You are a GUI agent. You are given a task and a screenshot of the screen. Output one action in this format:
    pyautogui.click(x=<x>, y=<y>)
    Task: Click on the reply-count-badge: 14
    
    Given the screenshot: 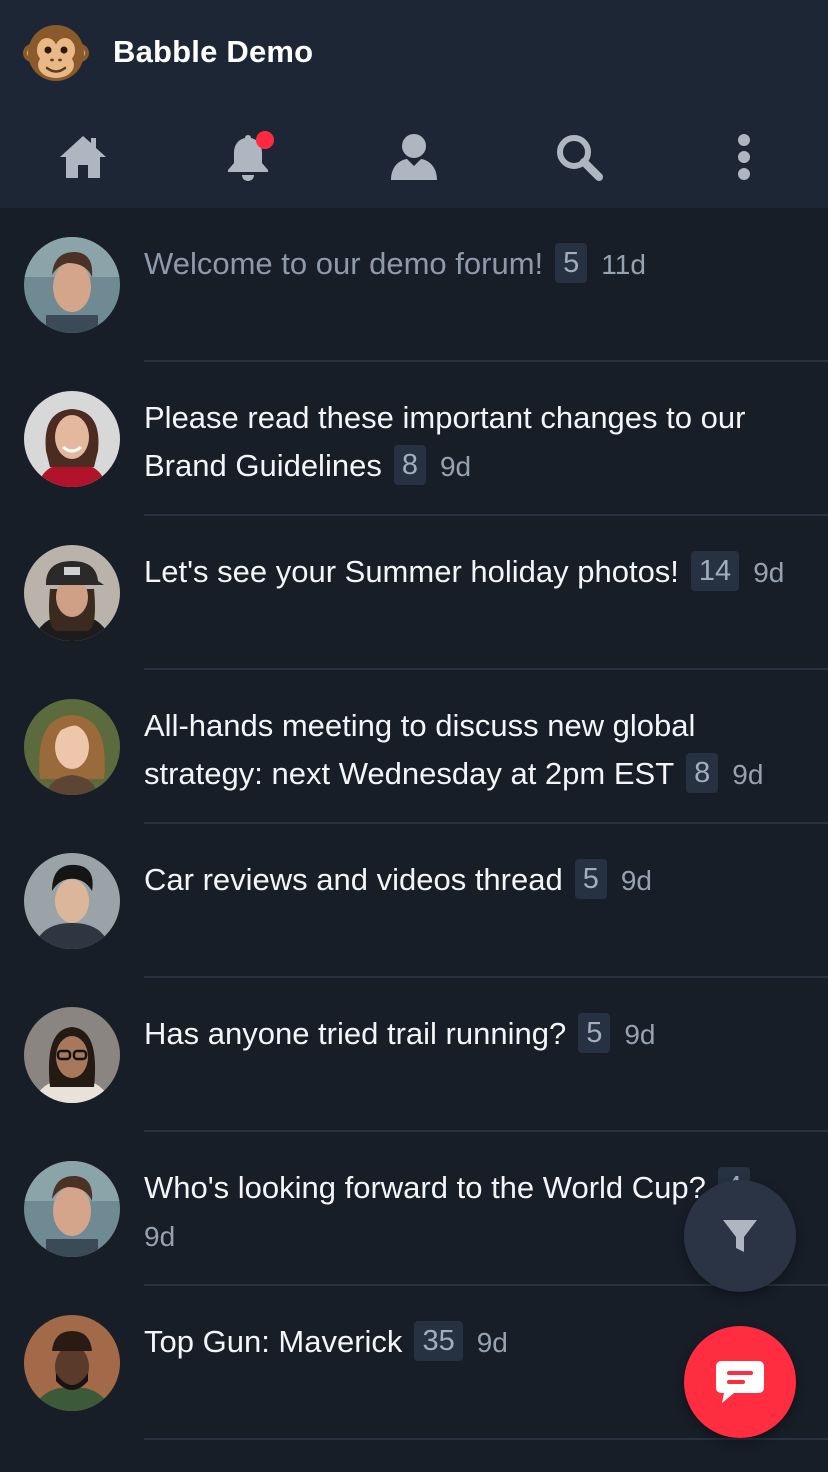 What is the action you would take?
    pyautogui.click(x=715, y=571)
    